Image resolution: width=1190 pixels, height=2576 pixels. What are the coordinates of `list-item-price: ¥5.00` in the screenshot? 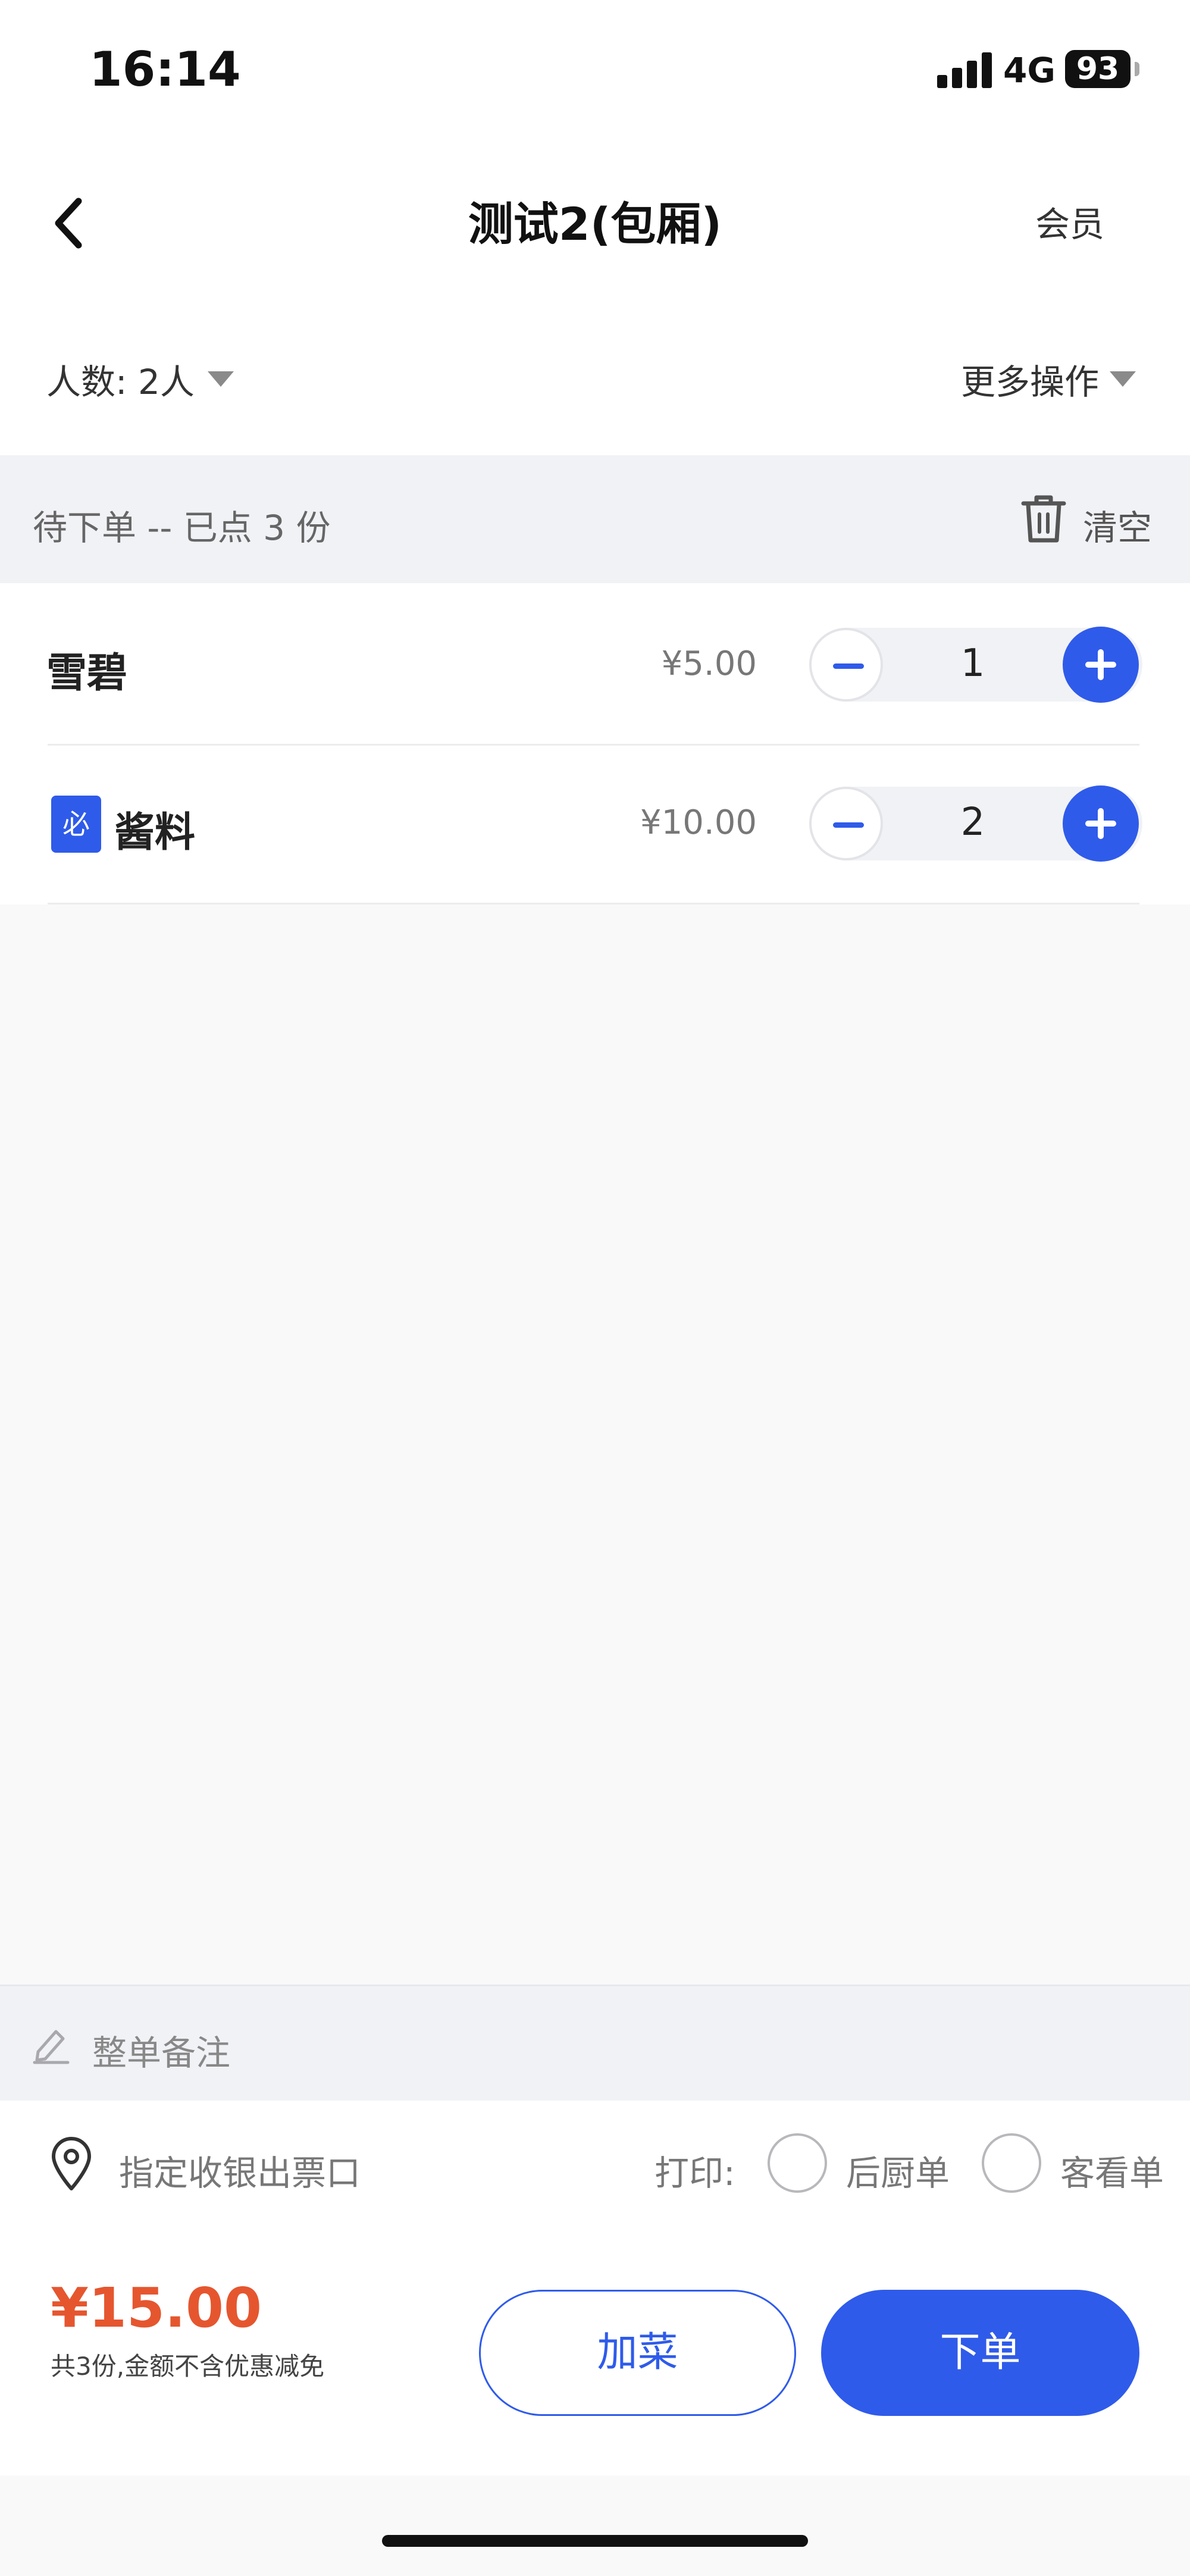 It's located at (709, 663).